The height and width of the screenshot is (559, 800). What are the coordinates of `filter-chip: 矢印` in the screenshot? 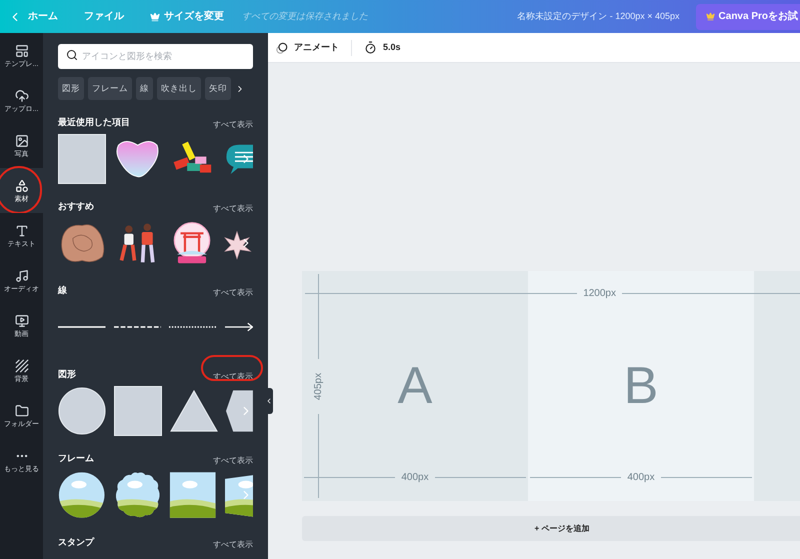 It's located at (218, 88).